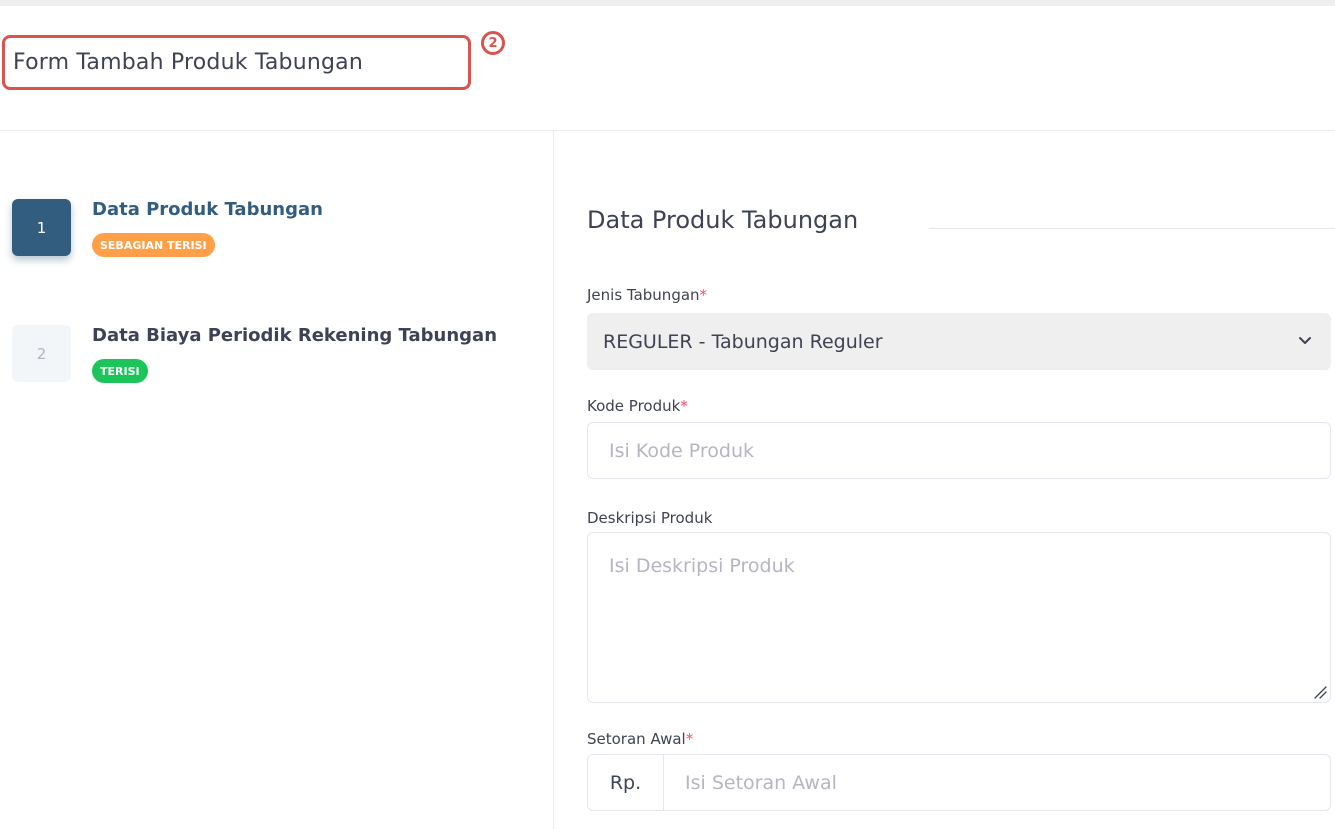 This screenshot has height=829, width=1335. Describe the element at coordinates (493, 43) in the screenshot. I see `annotation-marker: 2` at that location.